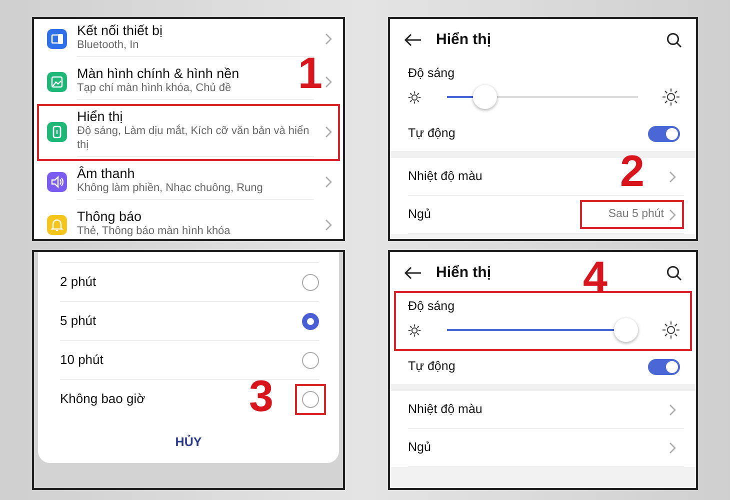  What do you see at coordinates (595, 278) in the screenshot?
I see `step-number: 4` at bounding box center [595, 278].